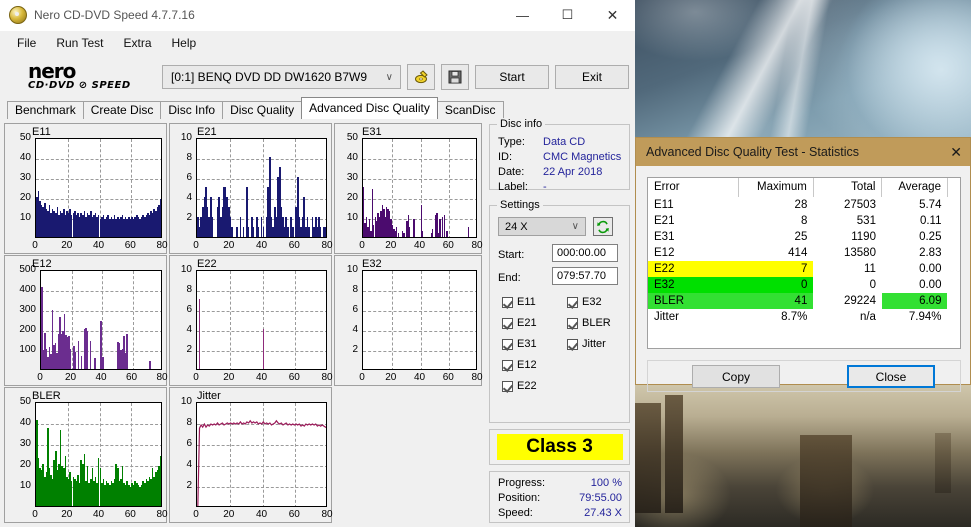 The width and height of the screenshot is (971, 527). I want to click on chart-e31: E31 10 20 30 40 50 0 20 40 60 80, so click(408, 188).